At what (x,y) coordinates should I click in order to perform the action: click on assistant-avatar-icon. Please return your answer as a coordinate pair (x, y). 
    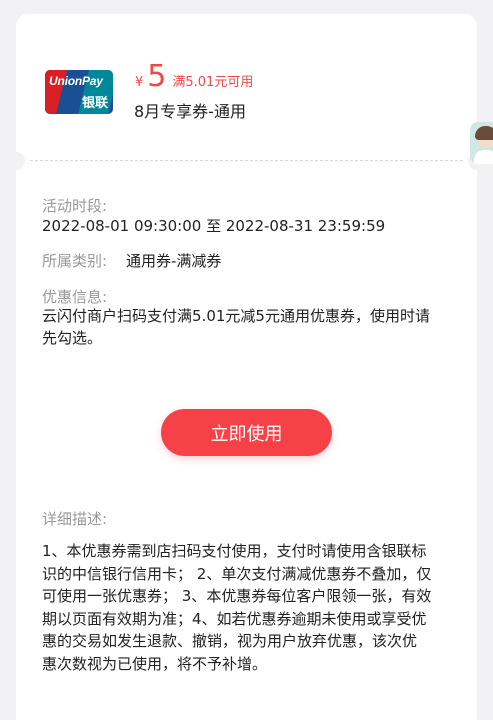
    Looking at the image, I should click on (481, 143).